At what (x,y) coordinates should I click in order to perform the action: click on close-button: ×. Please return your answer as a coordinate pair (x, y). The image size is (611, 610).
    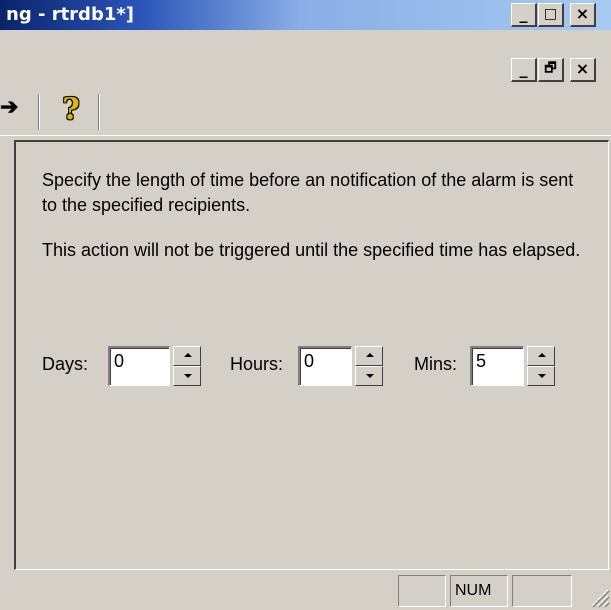
    Looking at the image, I should click on (583, 15).